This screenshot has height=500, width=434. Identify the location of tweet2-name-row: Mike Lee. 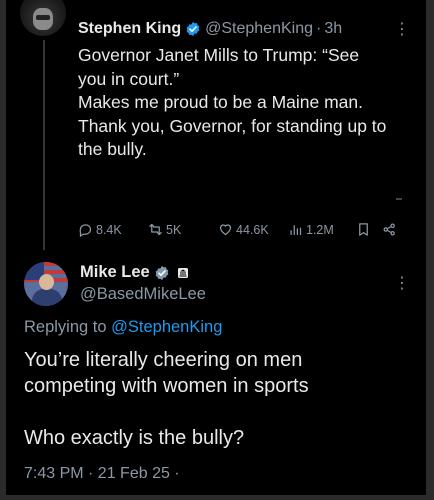
(134, 272).